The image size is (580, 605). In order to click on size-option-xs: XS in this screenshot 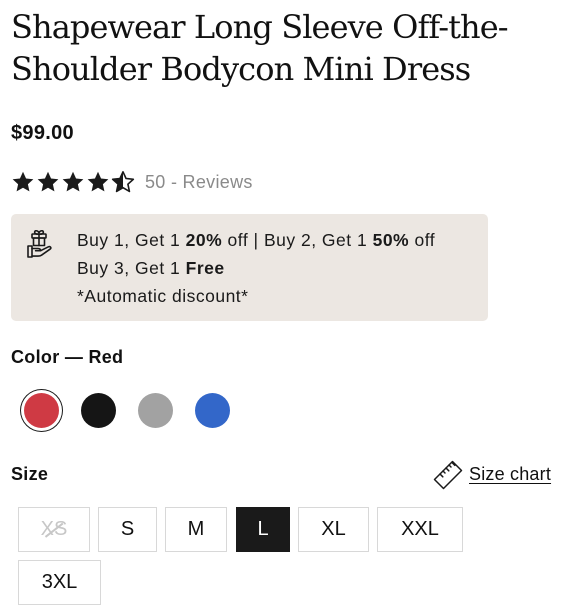, I will do `click(54, 529)`.